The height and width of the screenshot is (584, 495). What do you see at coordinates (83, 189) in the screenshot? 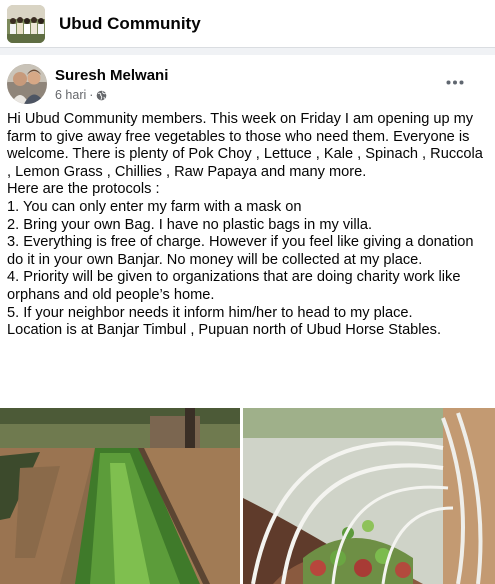
I see `post-line: Here are the protocols :` at bounding box center [83, 189].